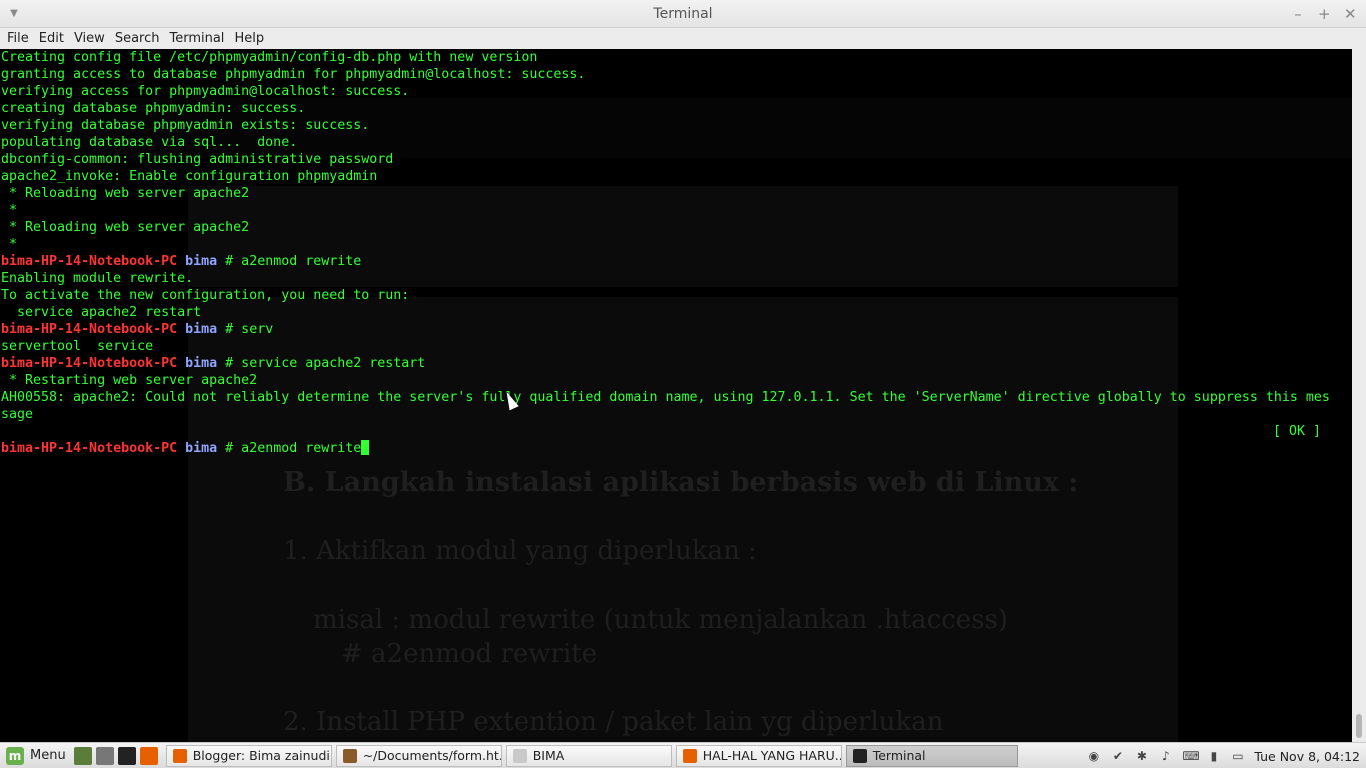  I want to click on terminal-output-line: creating database phpmyadmin: success., so click(153, 108).